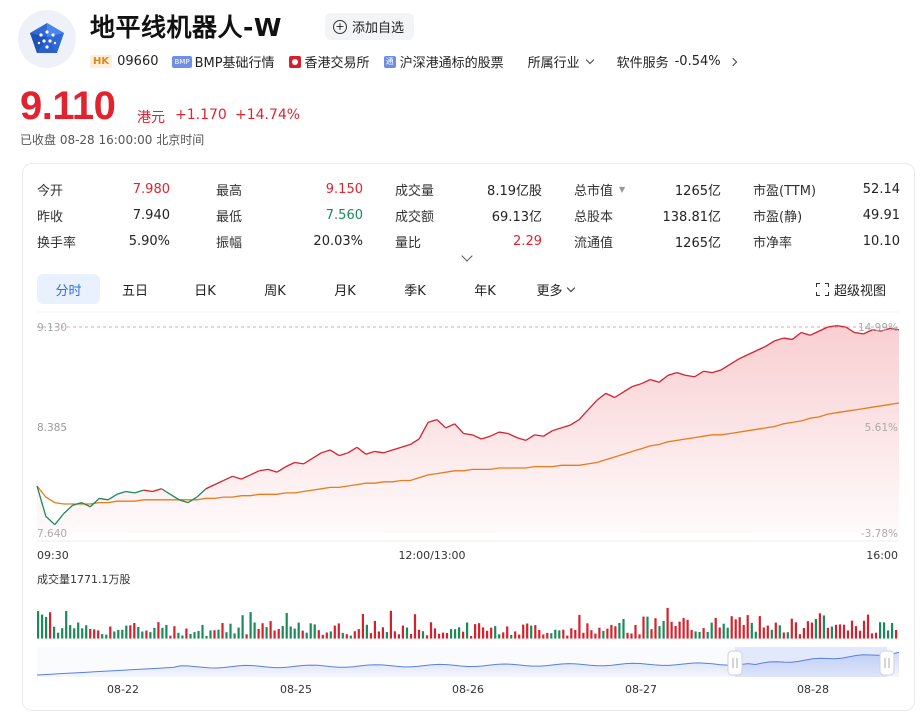  Describe the element at coordinates (123, 689) in the screenshot. I see `nav-date-label: 08-22` at that location.